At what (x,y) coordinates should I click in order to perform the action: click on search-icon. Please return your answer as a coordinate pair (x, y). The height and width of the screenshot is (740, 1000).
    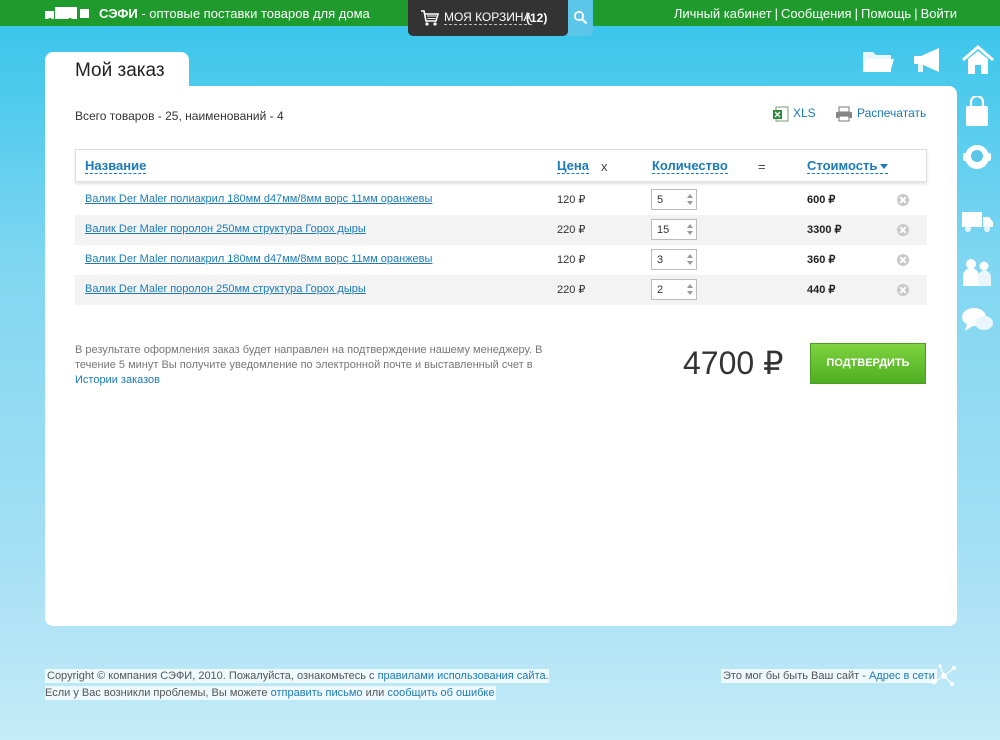
    Looking at the image, I should click on (580, 17).